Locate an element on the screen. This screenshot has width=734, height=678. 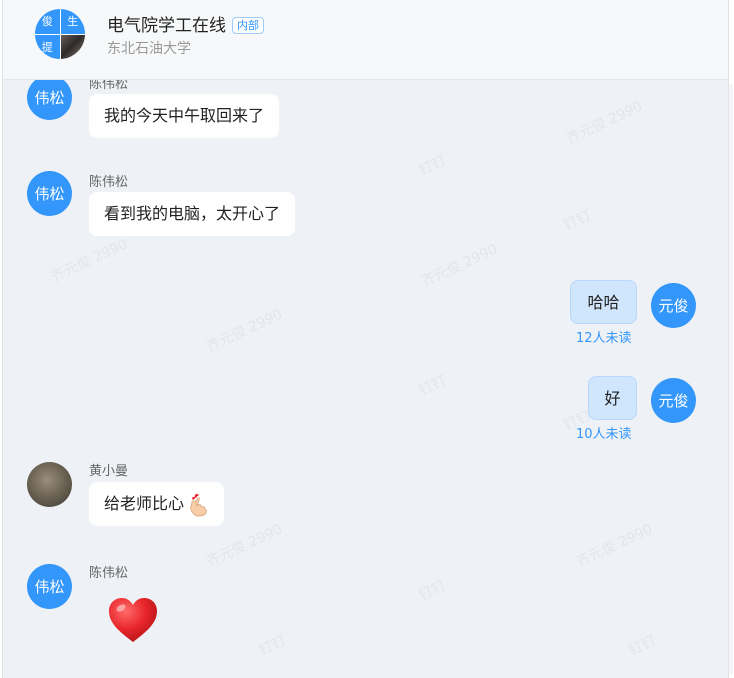
message-text: 给老师比心 is located at coordinates (144, 503).